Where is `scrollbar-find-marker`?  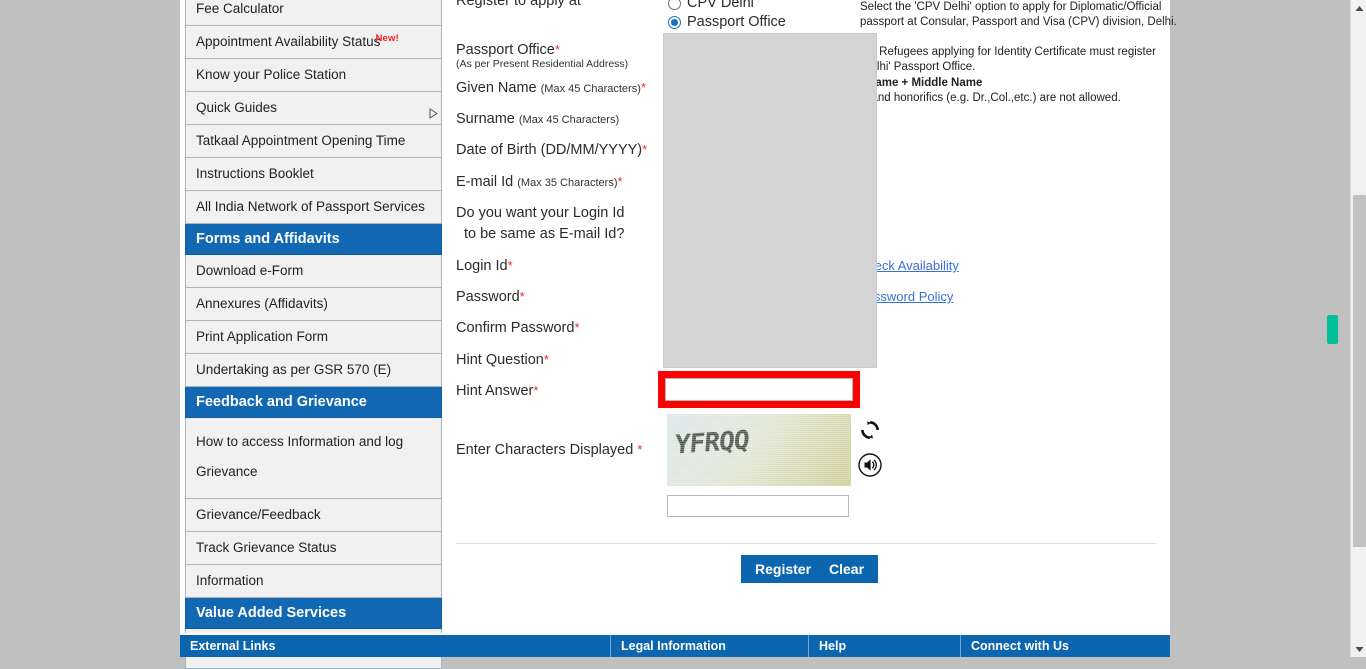
scrollbar-find-marker is located at coordinates (1332, 329).